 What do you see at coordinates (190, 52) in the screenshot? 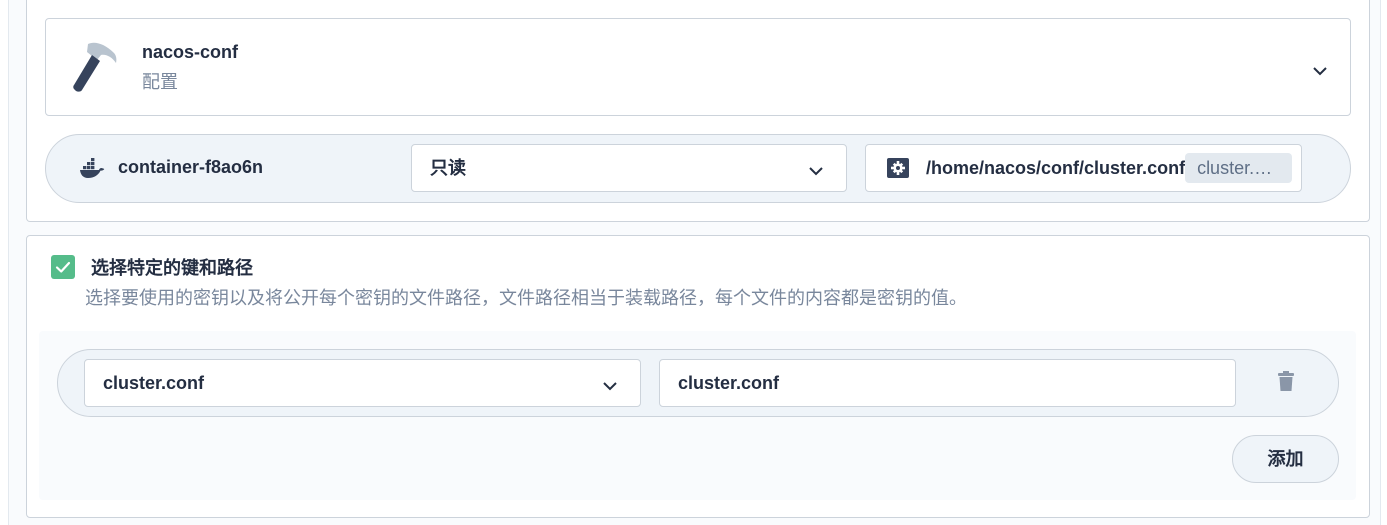
I see `volume-name: nacos-conf` at bounding box center [190, 52].